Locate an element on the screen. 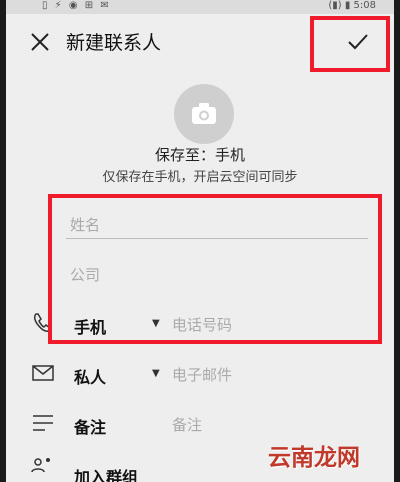 This screenshot has height=482, width=400. notes-label: 备注 is located at coordinates (90, 427).